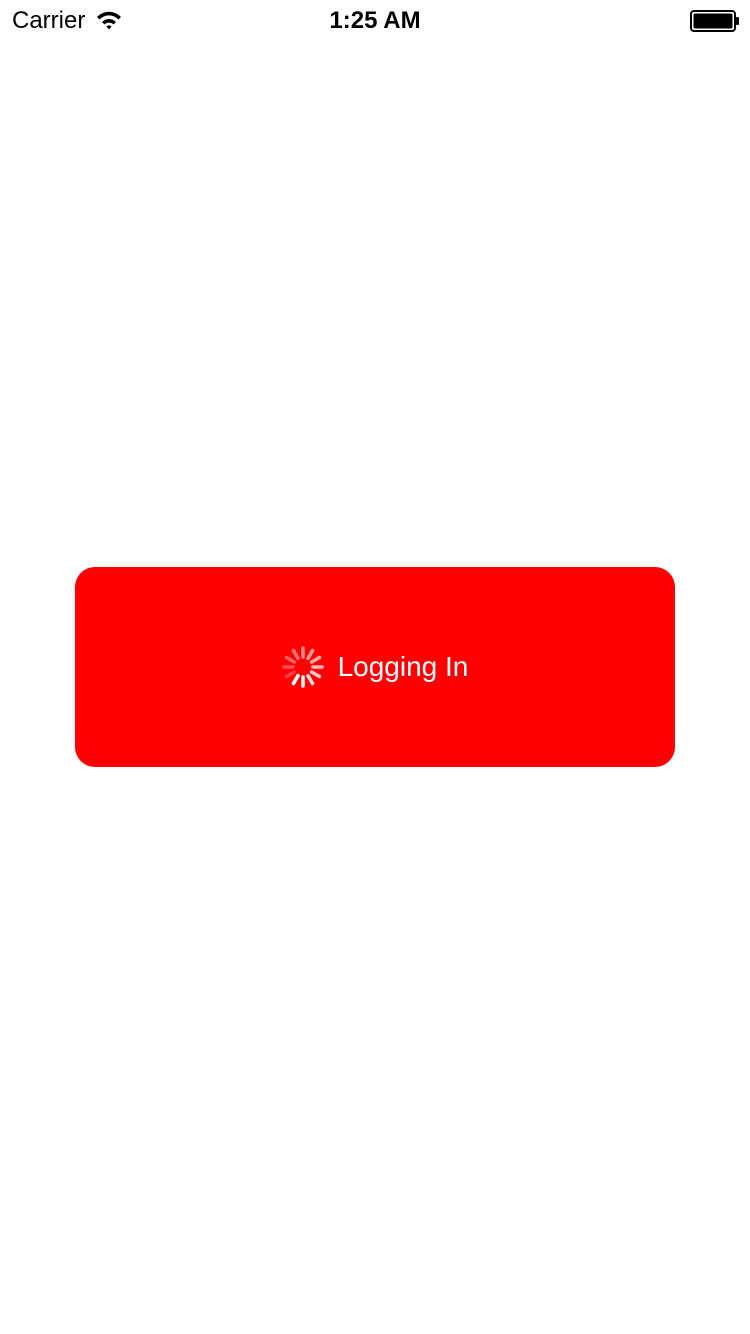 The height and width of the screenshot is (1334, 750). Describe the element at coordinates (714, 21) in the screenshot. I see `battery-full-icon` at that location.